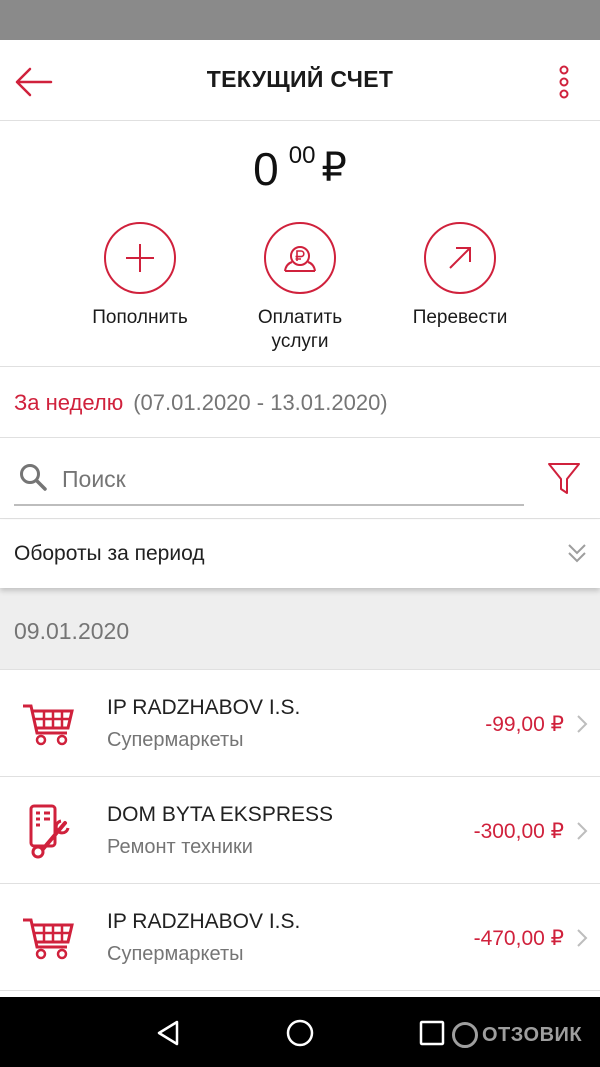 This screenshot has width=600, height=1067. I want to click on filter-button, so click(564, 478).